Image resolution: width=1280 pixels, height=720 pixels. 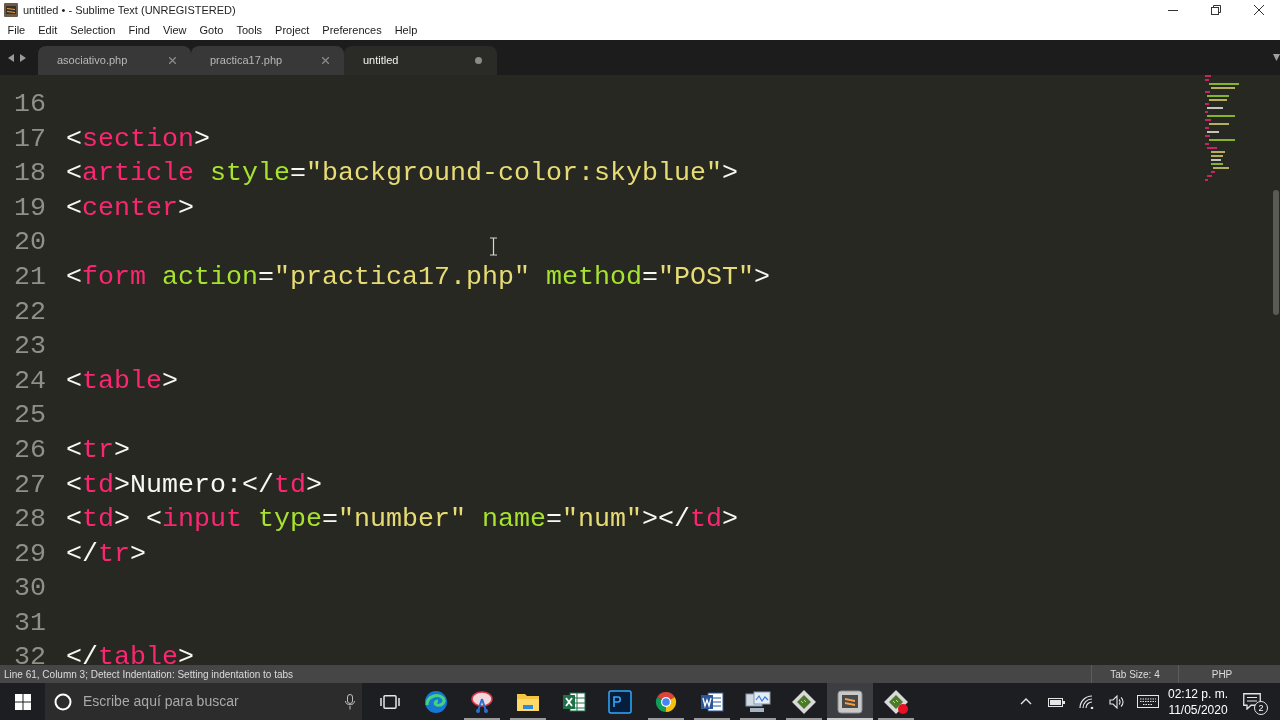 What do you see at coordinates (29, 520) in the screenshot?
I see `line-number: 28` at bounding box center [29, 520].